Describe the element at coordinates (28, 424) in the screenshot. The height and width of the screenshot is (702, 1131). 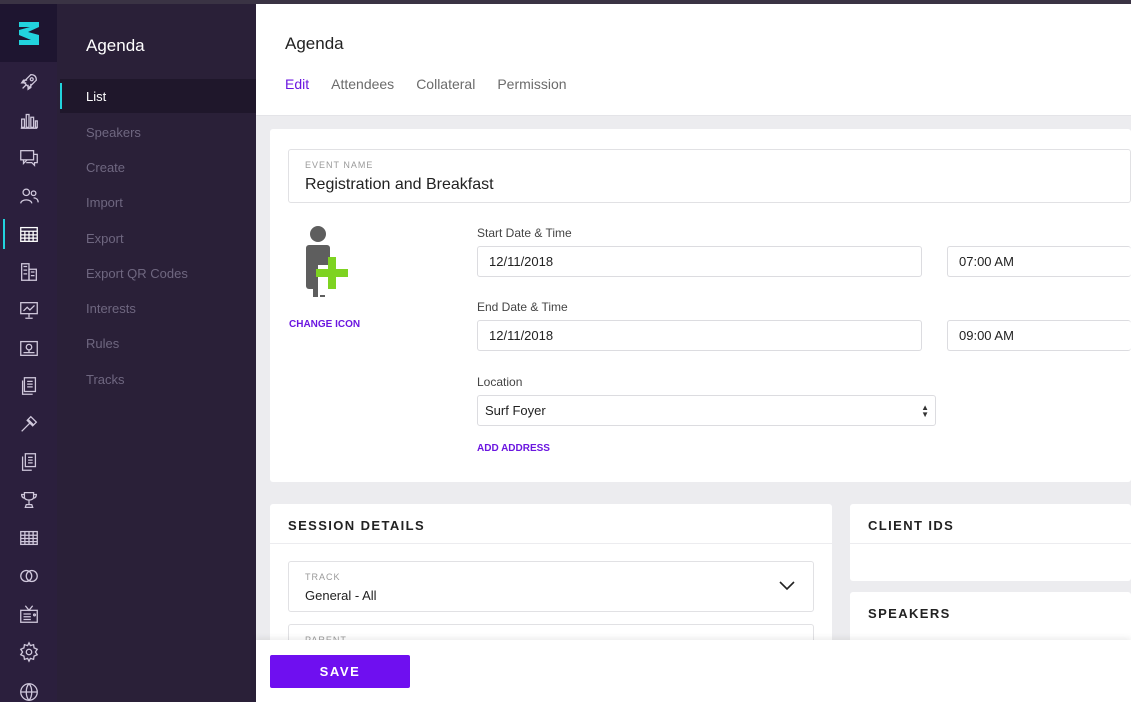
I see `tools-icon` at that location.